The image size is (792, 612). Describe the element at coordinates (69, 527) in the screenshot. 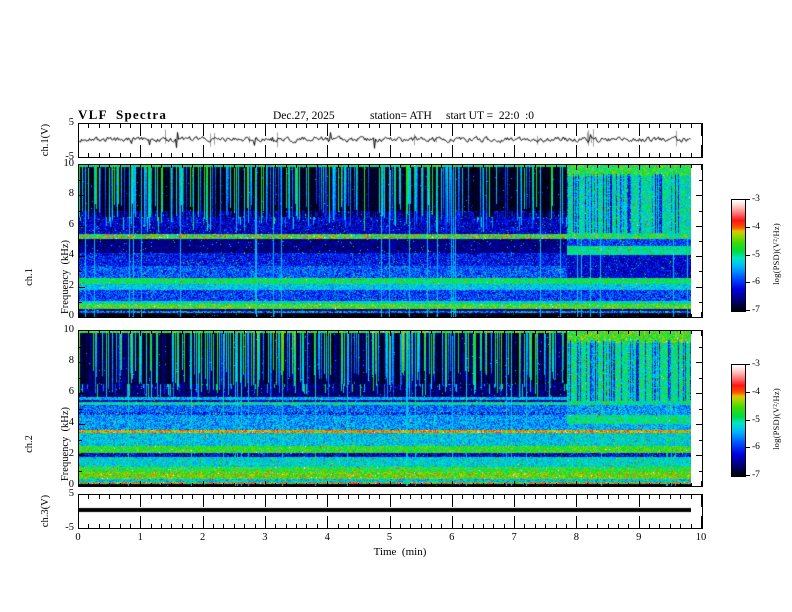

I see `volt-tick-label: -5` at that location.